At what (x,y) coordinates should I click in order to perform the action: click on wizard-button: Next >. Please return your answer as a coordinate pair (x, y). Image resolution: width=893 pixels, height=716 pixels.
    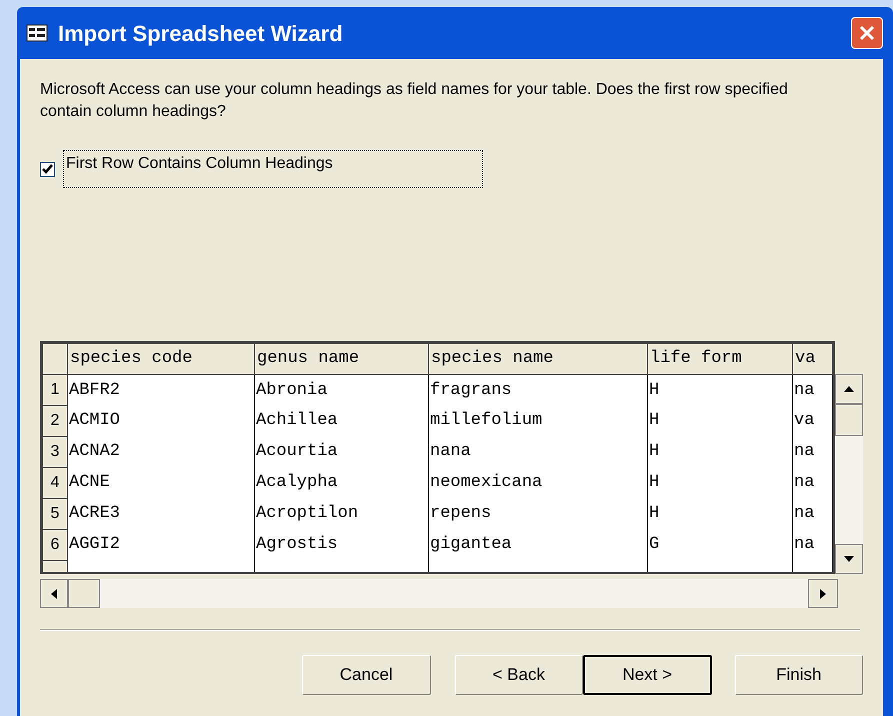
    Looking at the image, I should click on (647, 675).